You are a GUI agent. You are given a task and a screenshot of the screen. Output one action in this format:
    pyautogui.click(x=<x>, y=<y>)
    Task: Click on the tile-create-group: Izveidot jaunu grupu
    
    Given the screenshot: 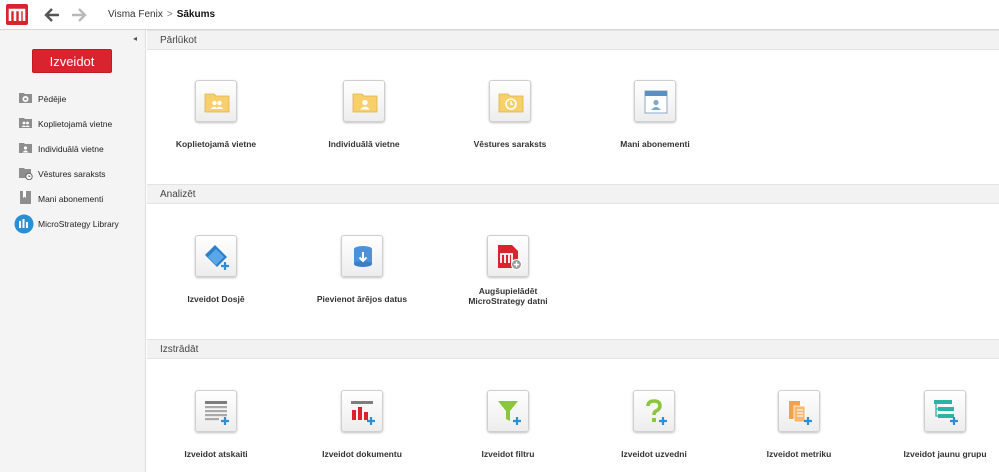 What is the action you would take?
    pyautogui.click(x=939, y=431)
    